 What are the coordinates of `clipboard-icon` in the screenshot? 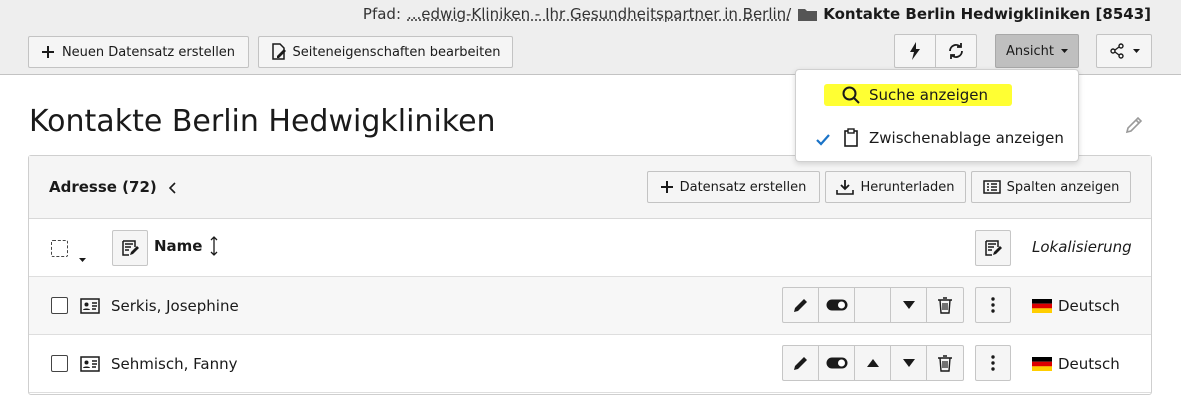 It's located at (851, 139).